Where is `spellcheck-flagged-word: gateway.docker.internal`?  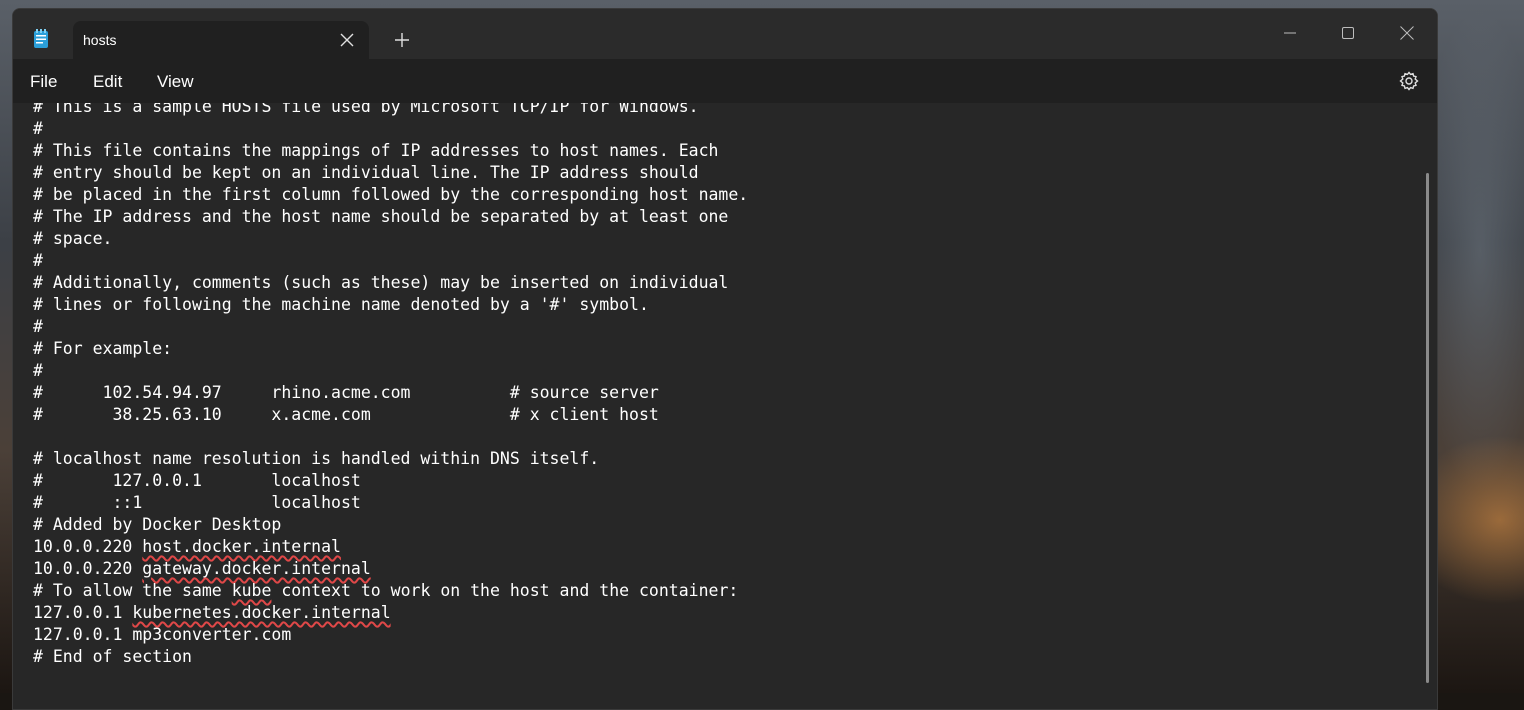
spellcheck-flagged-word: gateway.docker.internal is located at coordinates (256, 568).